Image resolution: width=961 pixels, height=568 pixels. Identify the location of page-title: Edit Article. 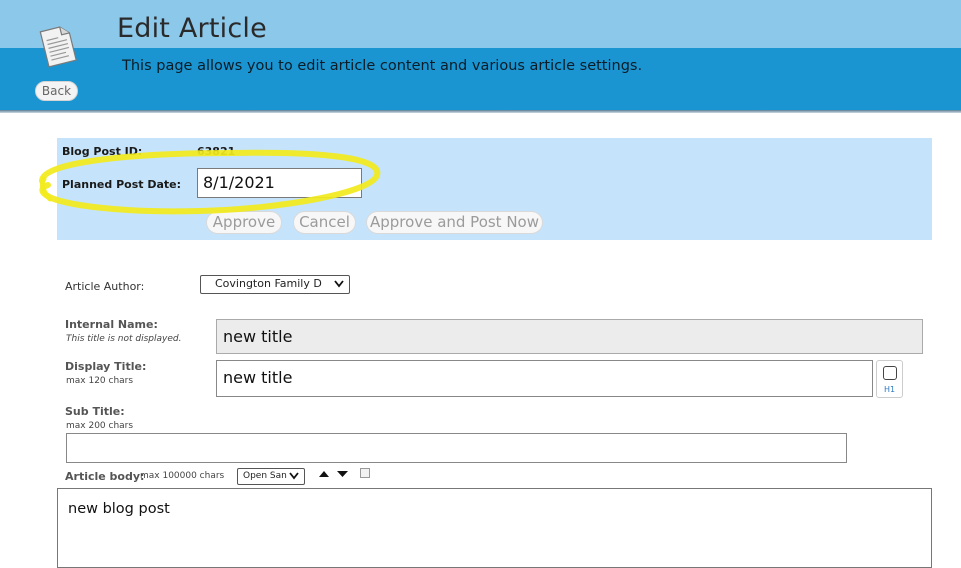
(192, 28).